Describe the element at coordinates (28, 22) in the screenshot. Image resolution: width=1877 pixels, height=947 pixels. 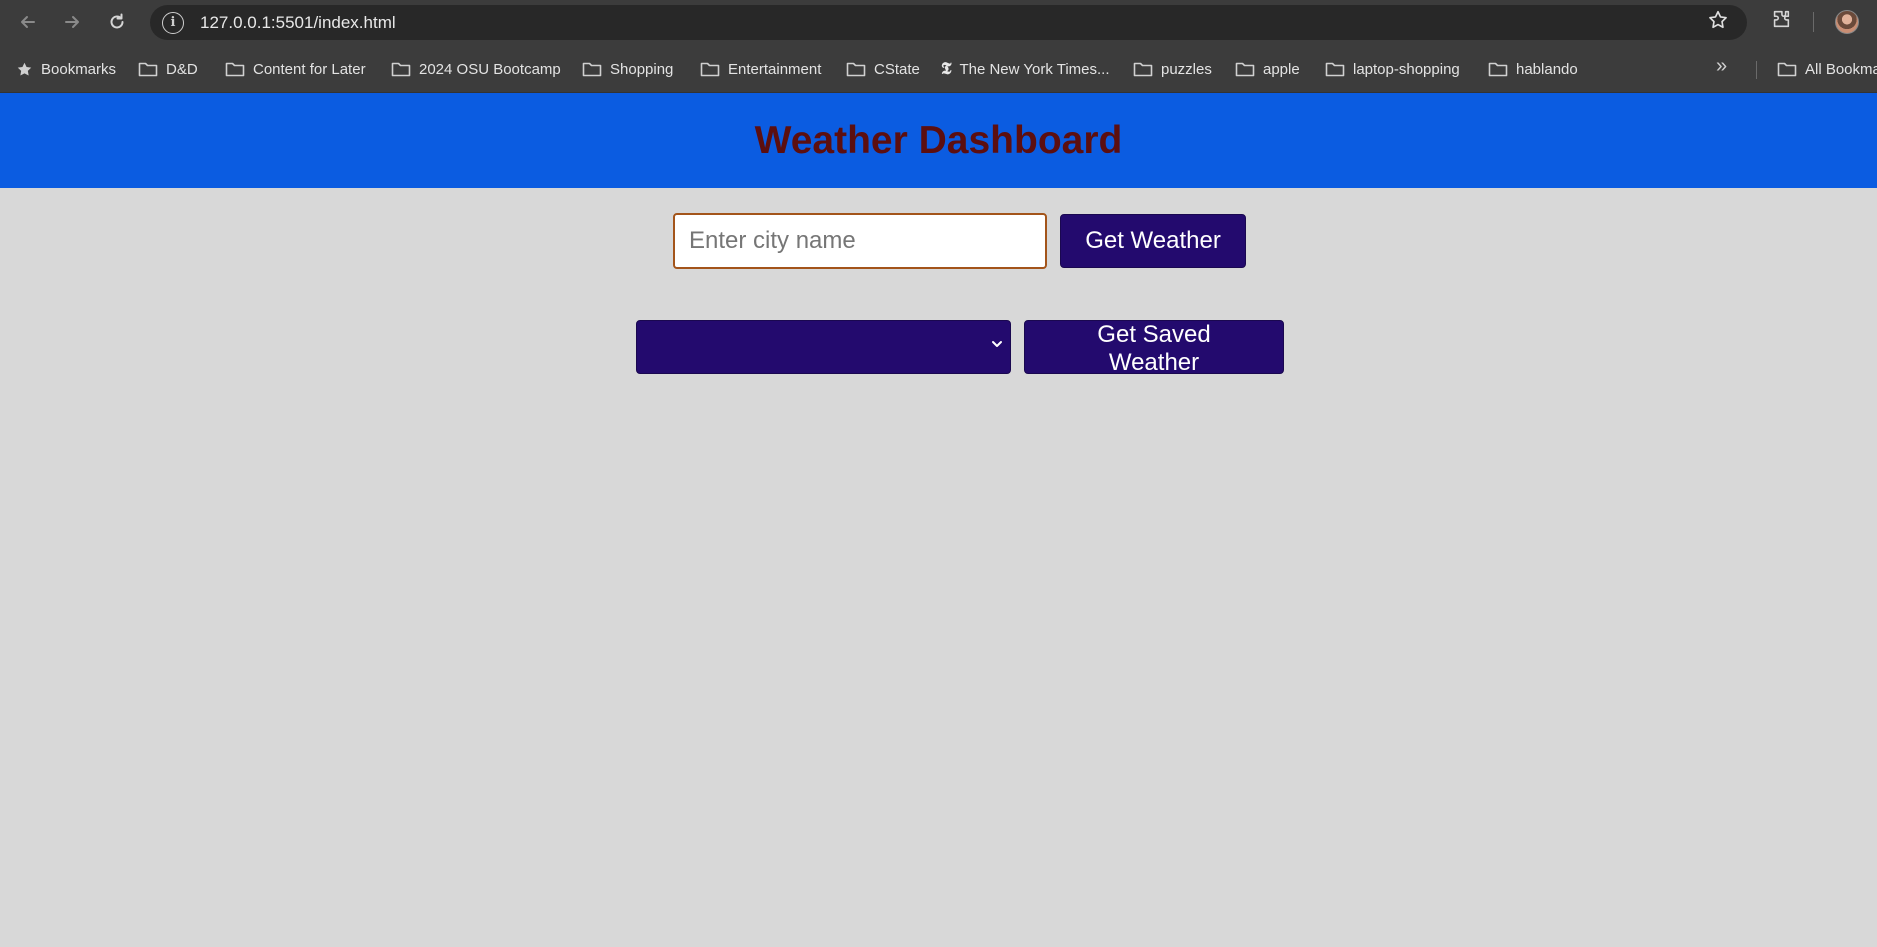
I see `back-arrow-icon` at that location.